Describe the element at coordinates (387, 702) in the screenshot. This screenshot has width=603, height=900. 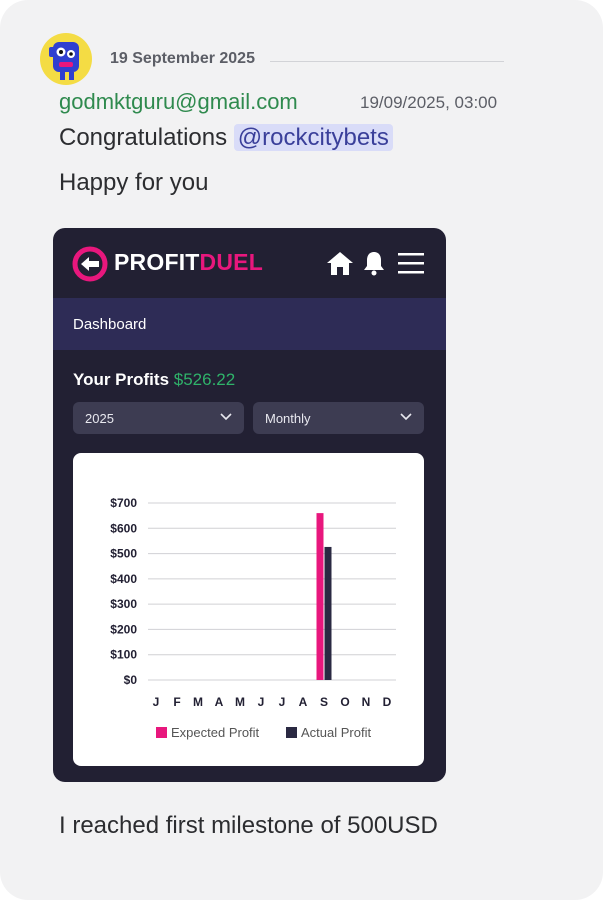
I see `x-tick-label: D` at that location.